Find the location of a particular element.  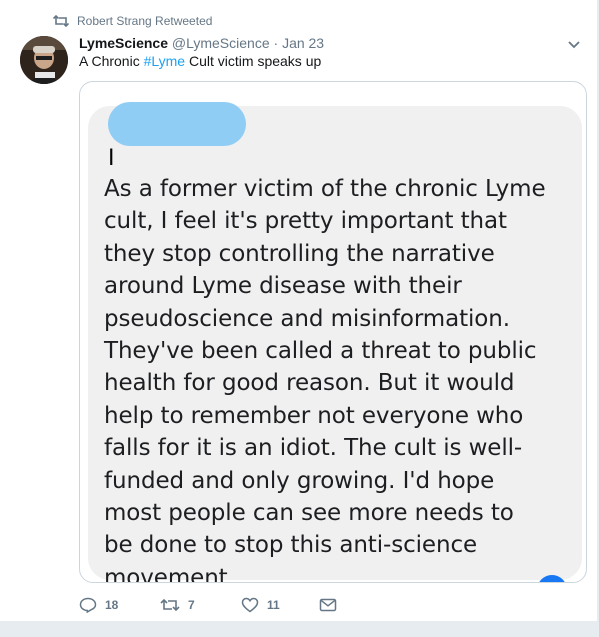

message-line: health for good reason. But it would is located at coordinates (309, 383).